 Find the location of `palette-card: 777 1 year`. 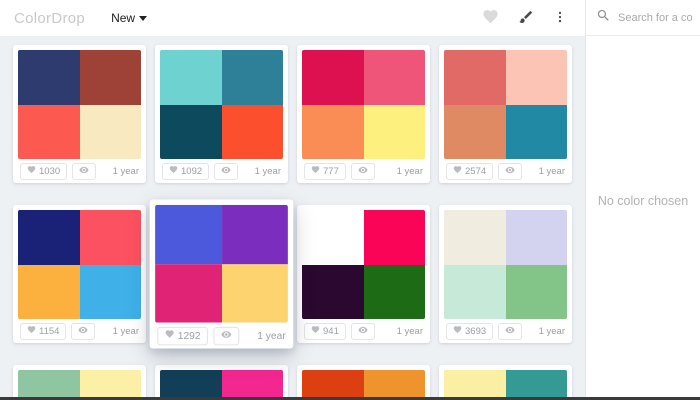

palette-card: 777 1 year is located at coordinates (363, 114).